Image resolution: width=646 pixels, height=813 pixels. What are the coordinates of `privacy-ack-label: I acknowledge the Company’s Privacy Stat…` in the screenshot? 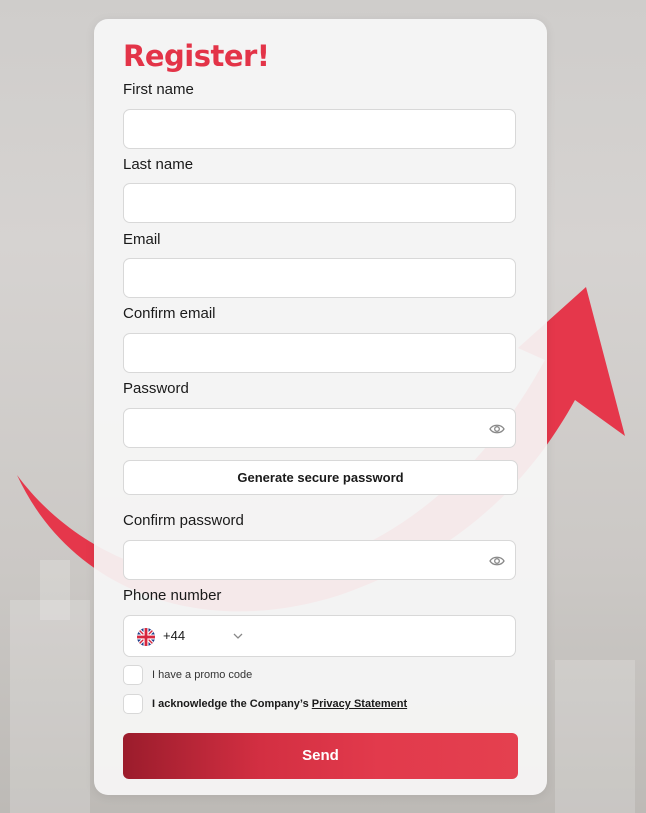 It's located at (279, 704).